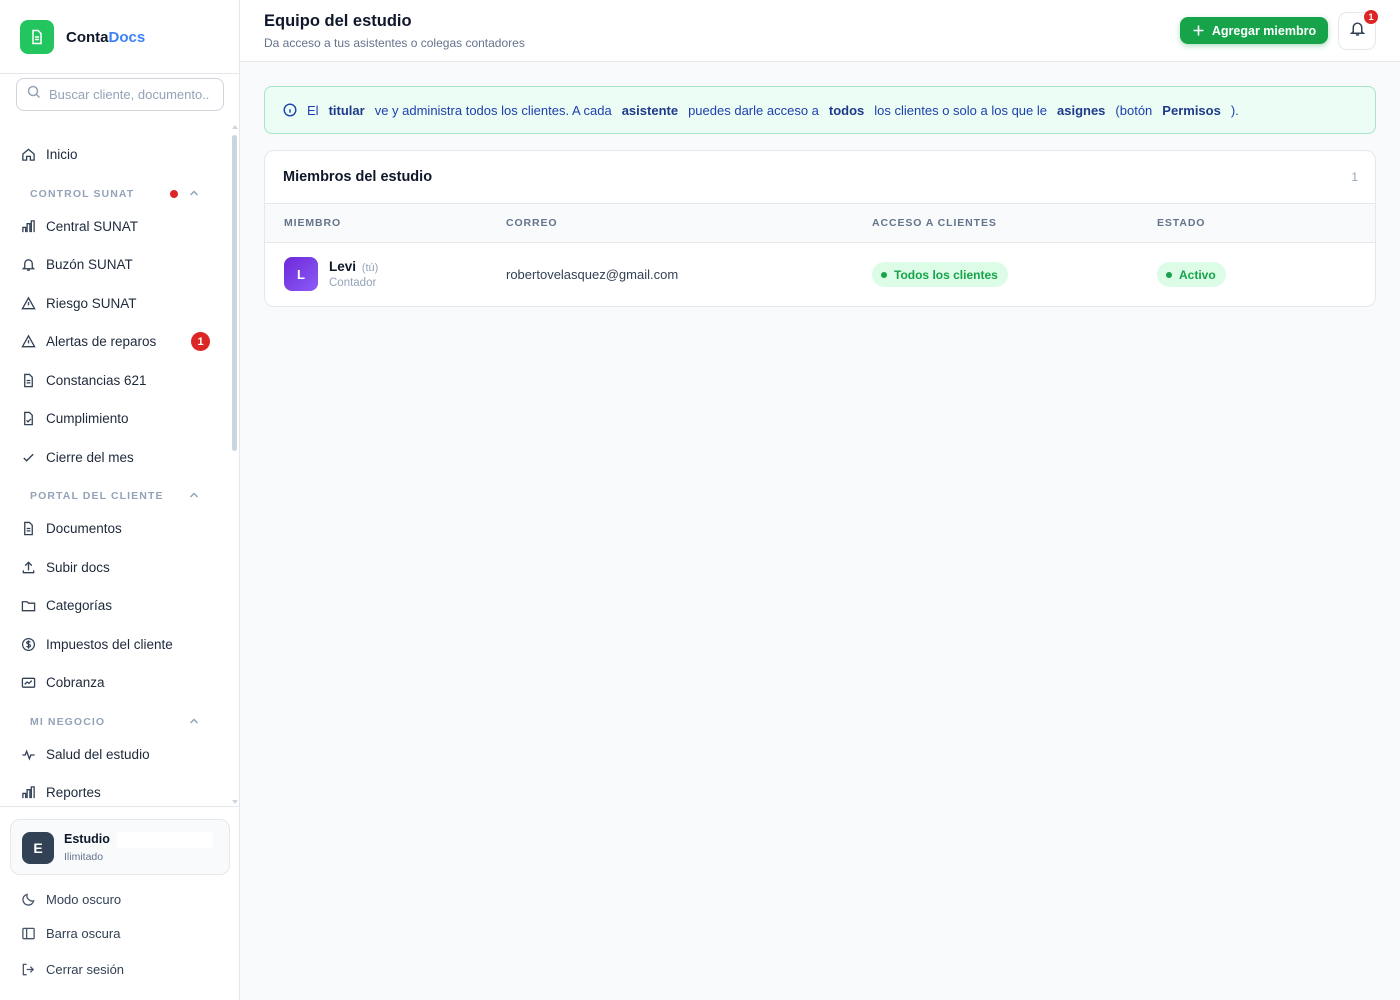  I want to click on column-header-miembro: MIEMBRO, so click(313, 223).